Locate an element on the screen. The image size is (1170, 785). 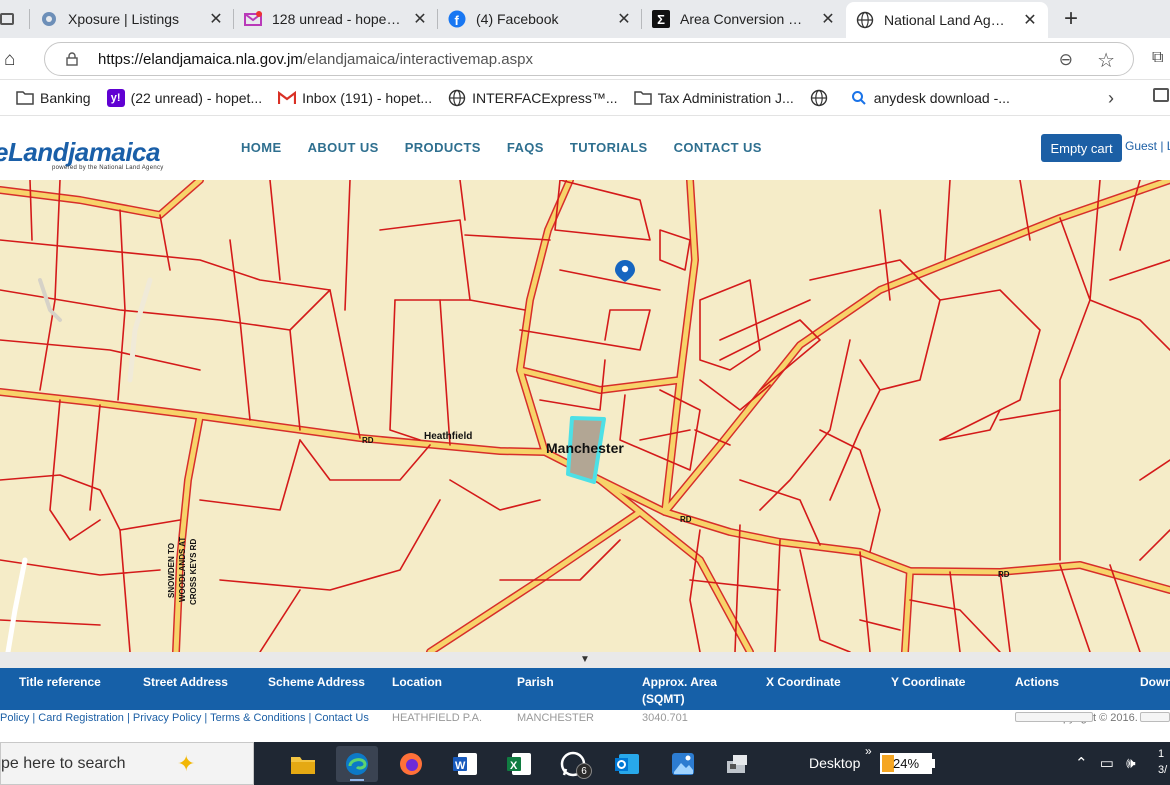
tab-title: National Land Agency - is located at coordinates (948, 20).